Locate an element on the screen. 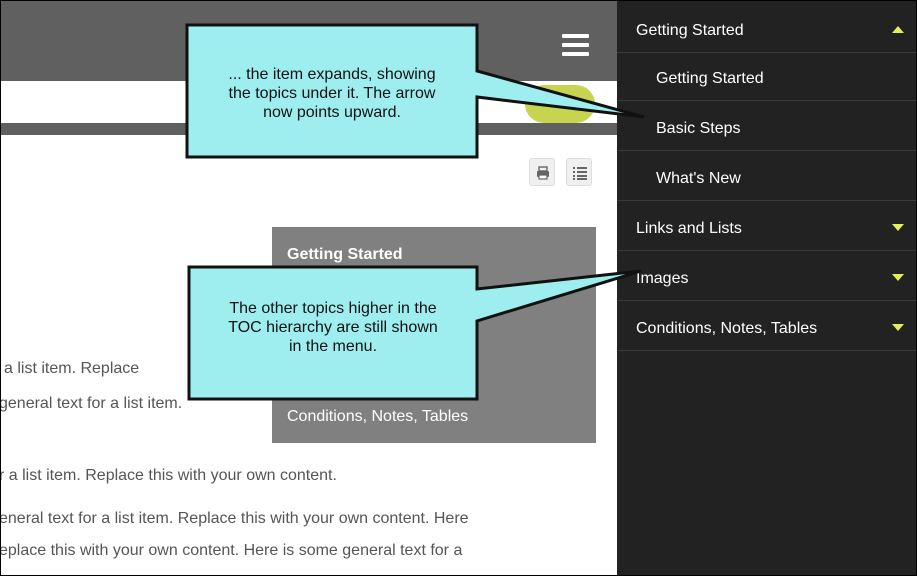 The width and height of the screenshot is (917, 576). callout-line: TOC hierarchy are still shown is located at coordinates (333, 327).